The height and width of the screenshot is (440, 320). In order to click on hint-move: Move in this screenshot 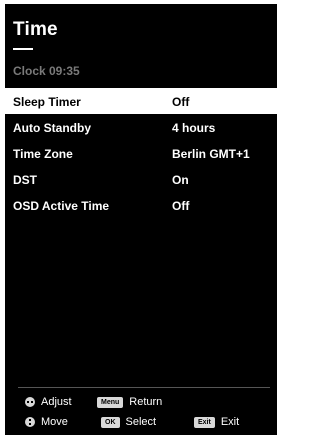, I will do `click(46, 422)`.